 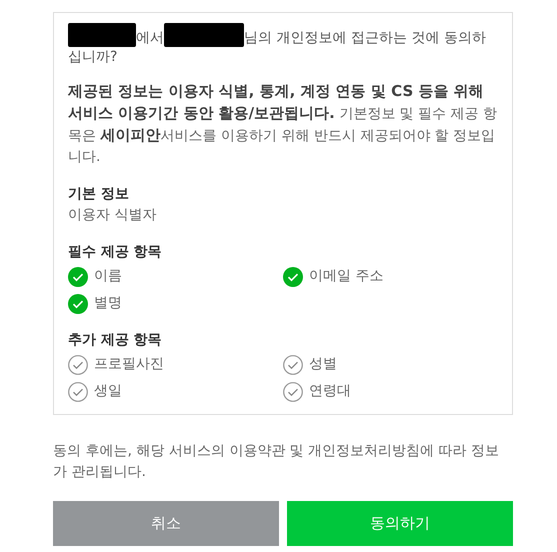 I want to click on item-label: 프로필사진, so click(x=129, y=364).